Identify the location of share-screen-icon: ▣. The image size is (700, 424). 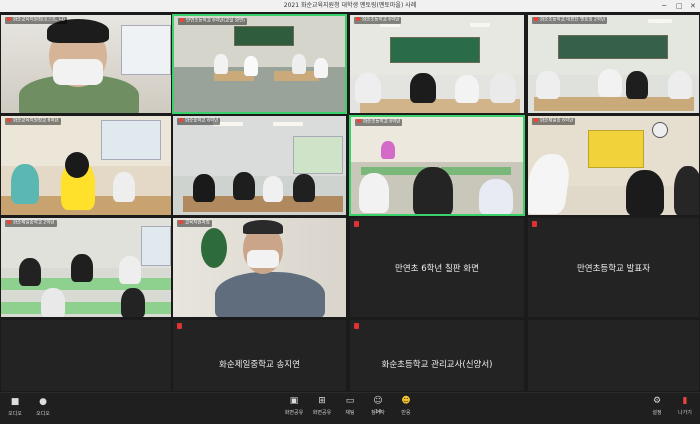
(294, 401).